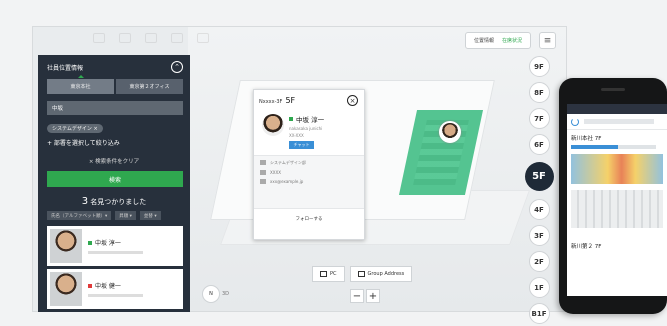  Describe the element at coordinates (85, 201) in the screenshot. I see `result-count: 3` at that location.